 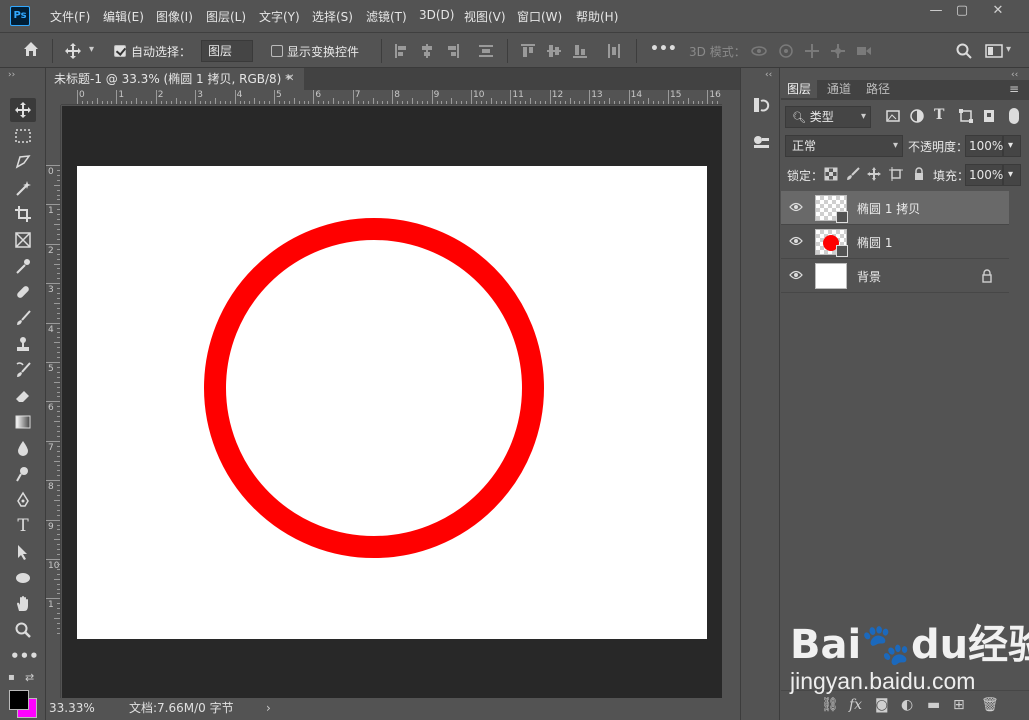 I want to click on blur-tool-icon, so click(x=23, y=448).